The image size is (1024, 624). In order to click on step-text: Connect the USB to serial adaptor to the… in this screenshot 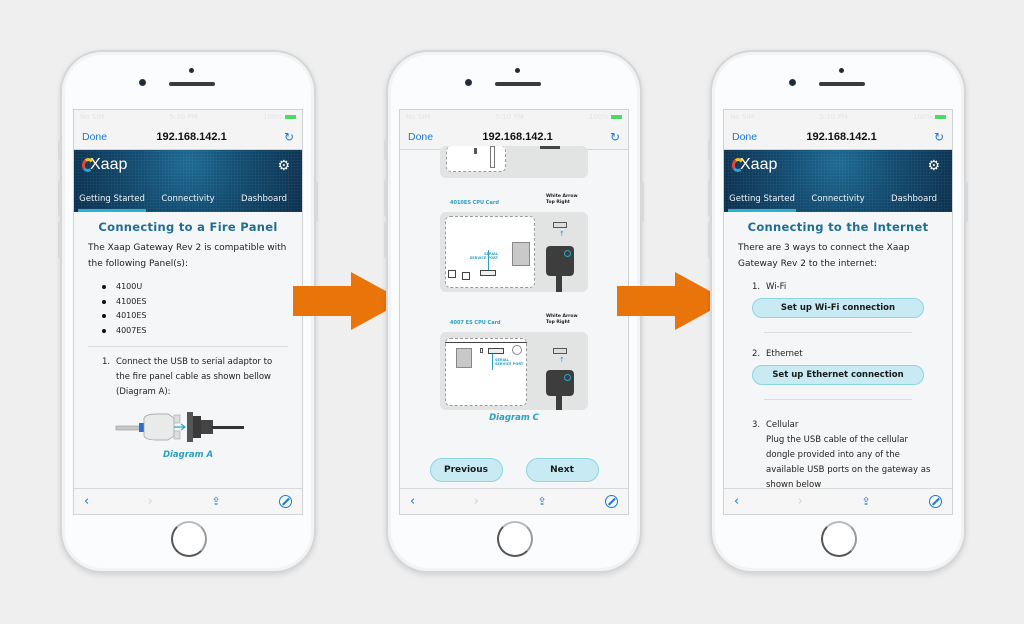, I will do `click(194, 377)`.